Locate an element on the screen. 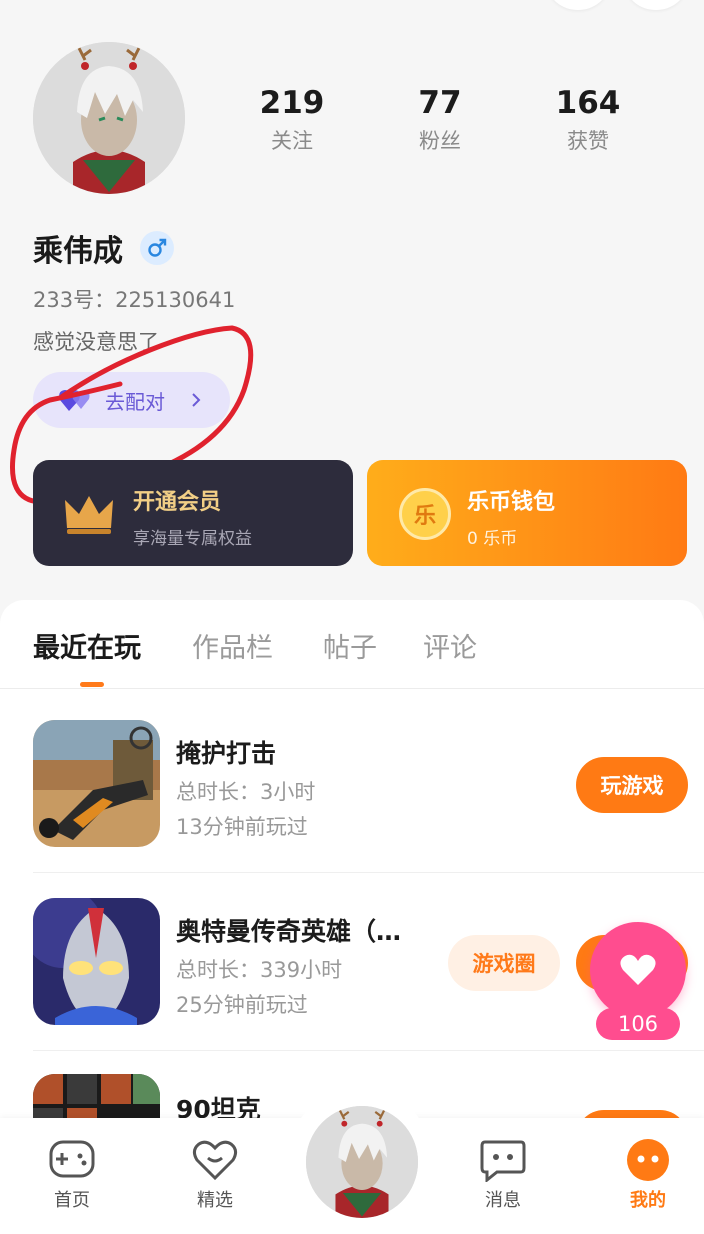  nav-featured: 精选 is located at coordinates (215, 1175).